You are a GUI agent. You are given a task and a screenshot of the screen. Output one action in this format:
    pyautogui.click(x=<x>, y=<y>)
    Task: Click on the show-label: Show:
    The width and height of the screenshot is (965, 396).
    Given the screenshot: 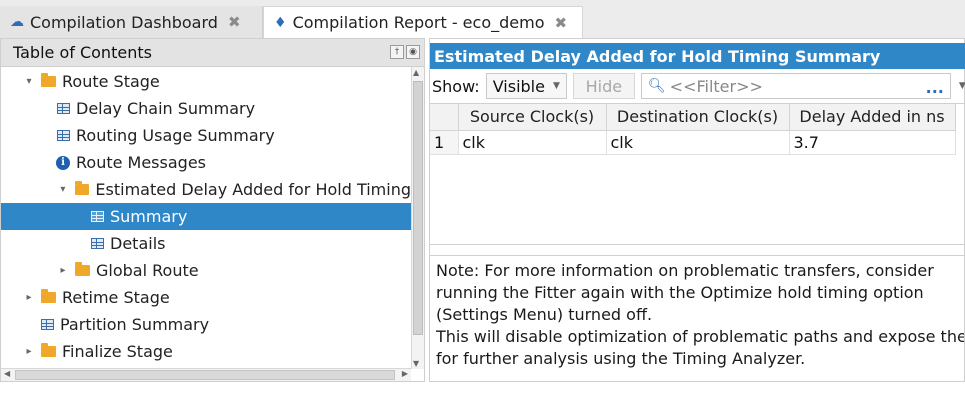 What is the action you would take?
    pyautogui.click(x=456, y=86)
    